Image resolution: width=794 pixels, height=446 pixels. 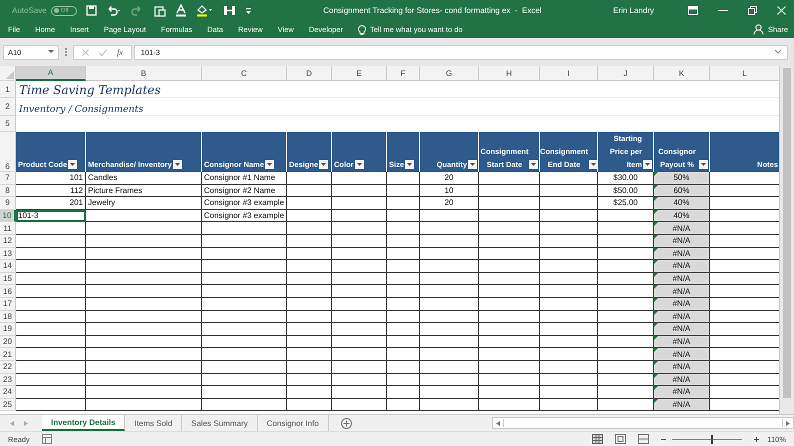 I want to click on column-header: B, so click(x=144, y=73).